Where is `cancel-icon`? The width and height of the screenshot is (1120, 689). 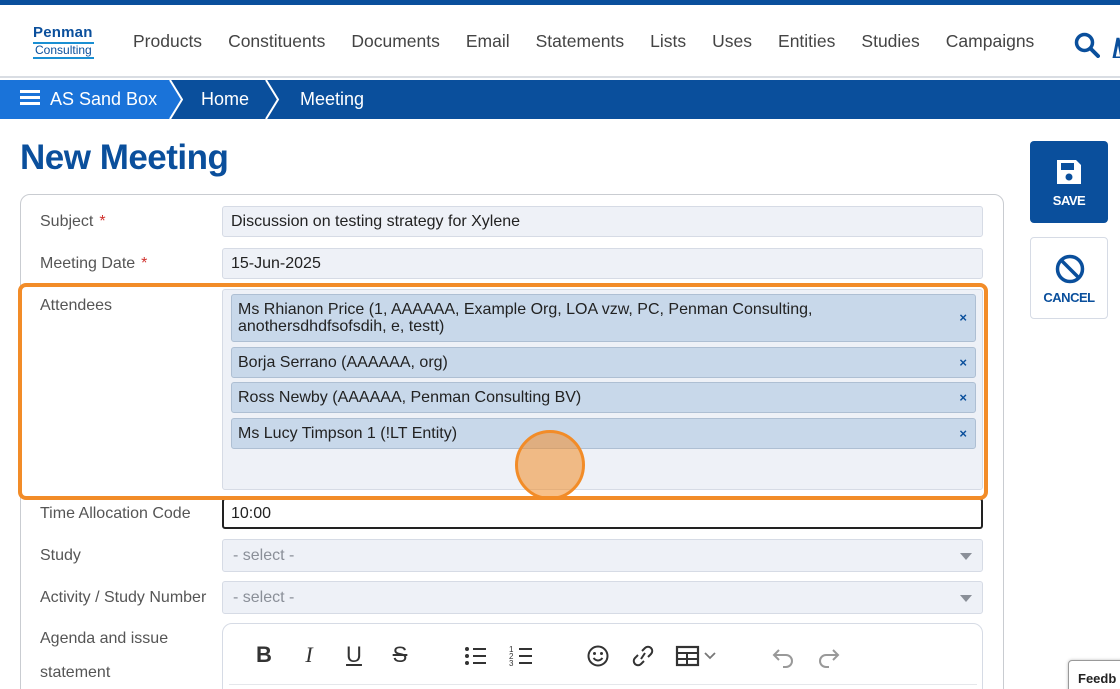
cancel-icon is located at coordinates (1070, 269).